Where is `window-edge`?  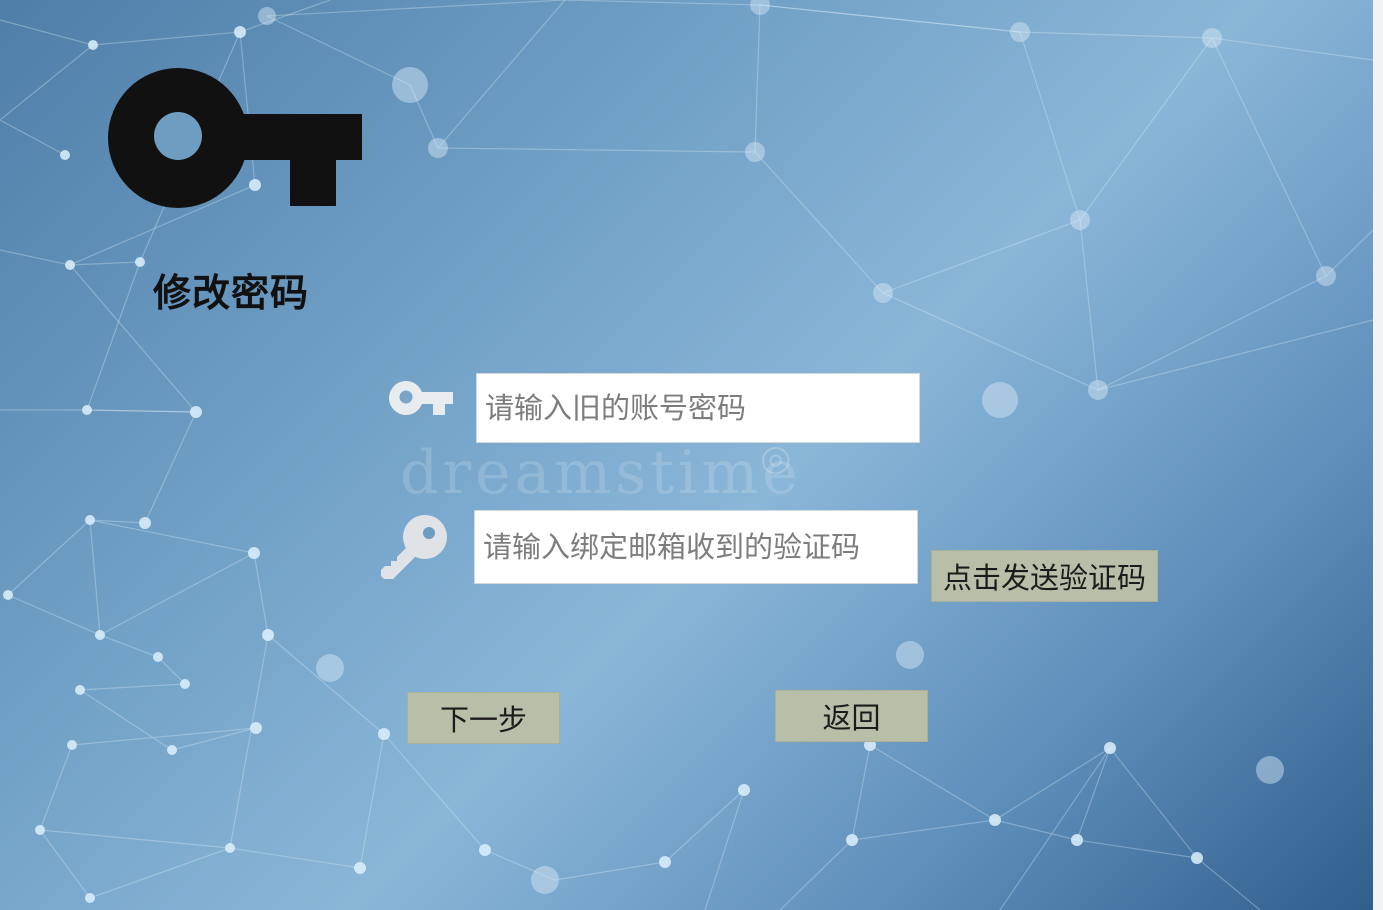 window-edge is located at coordinates (1378, 455).